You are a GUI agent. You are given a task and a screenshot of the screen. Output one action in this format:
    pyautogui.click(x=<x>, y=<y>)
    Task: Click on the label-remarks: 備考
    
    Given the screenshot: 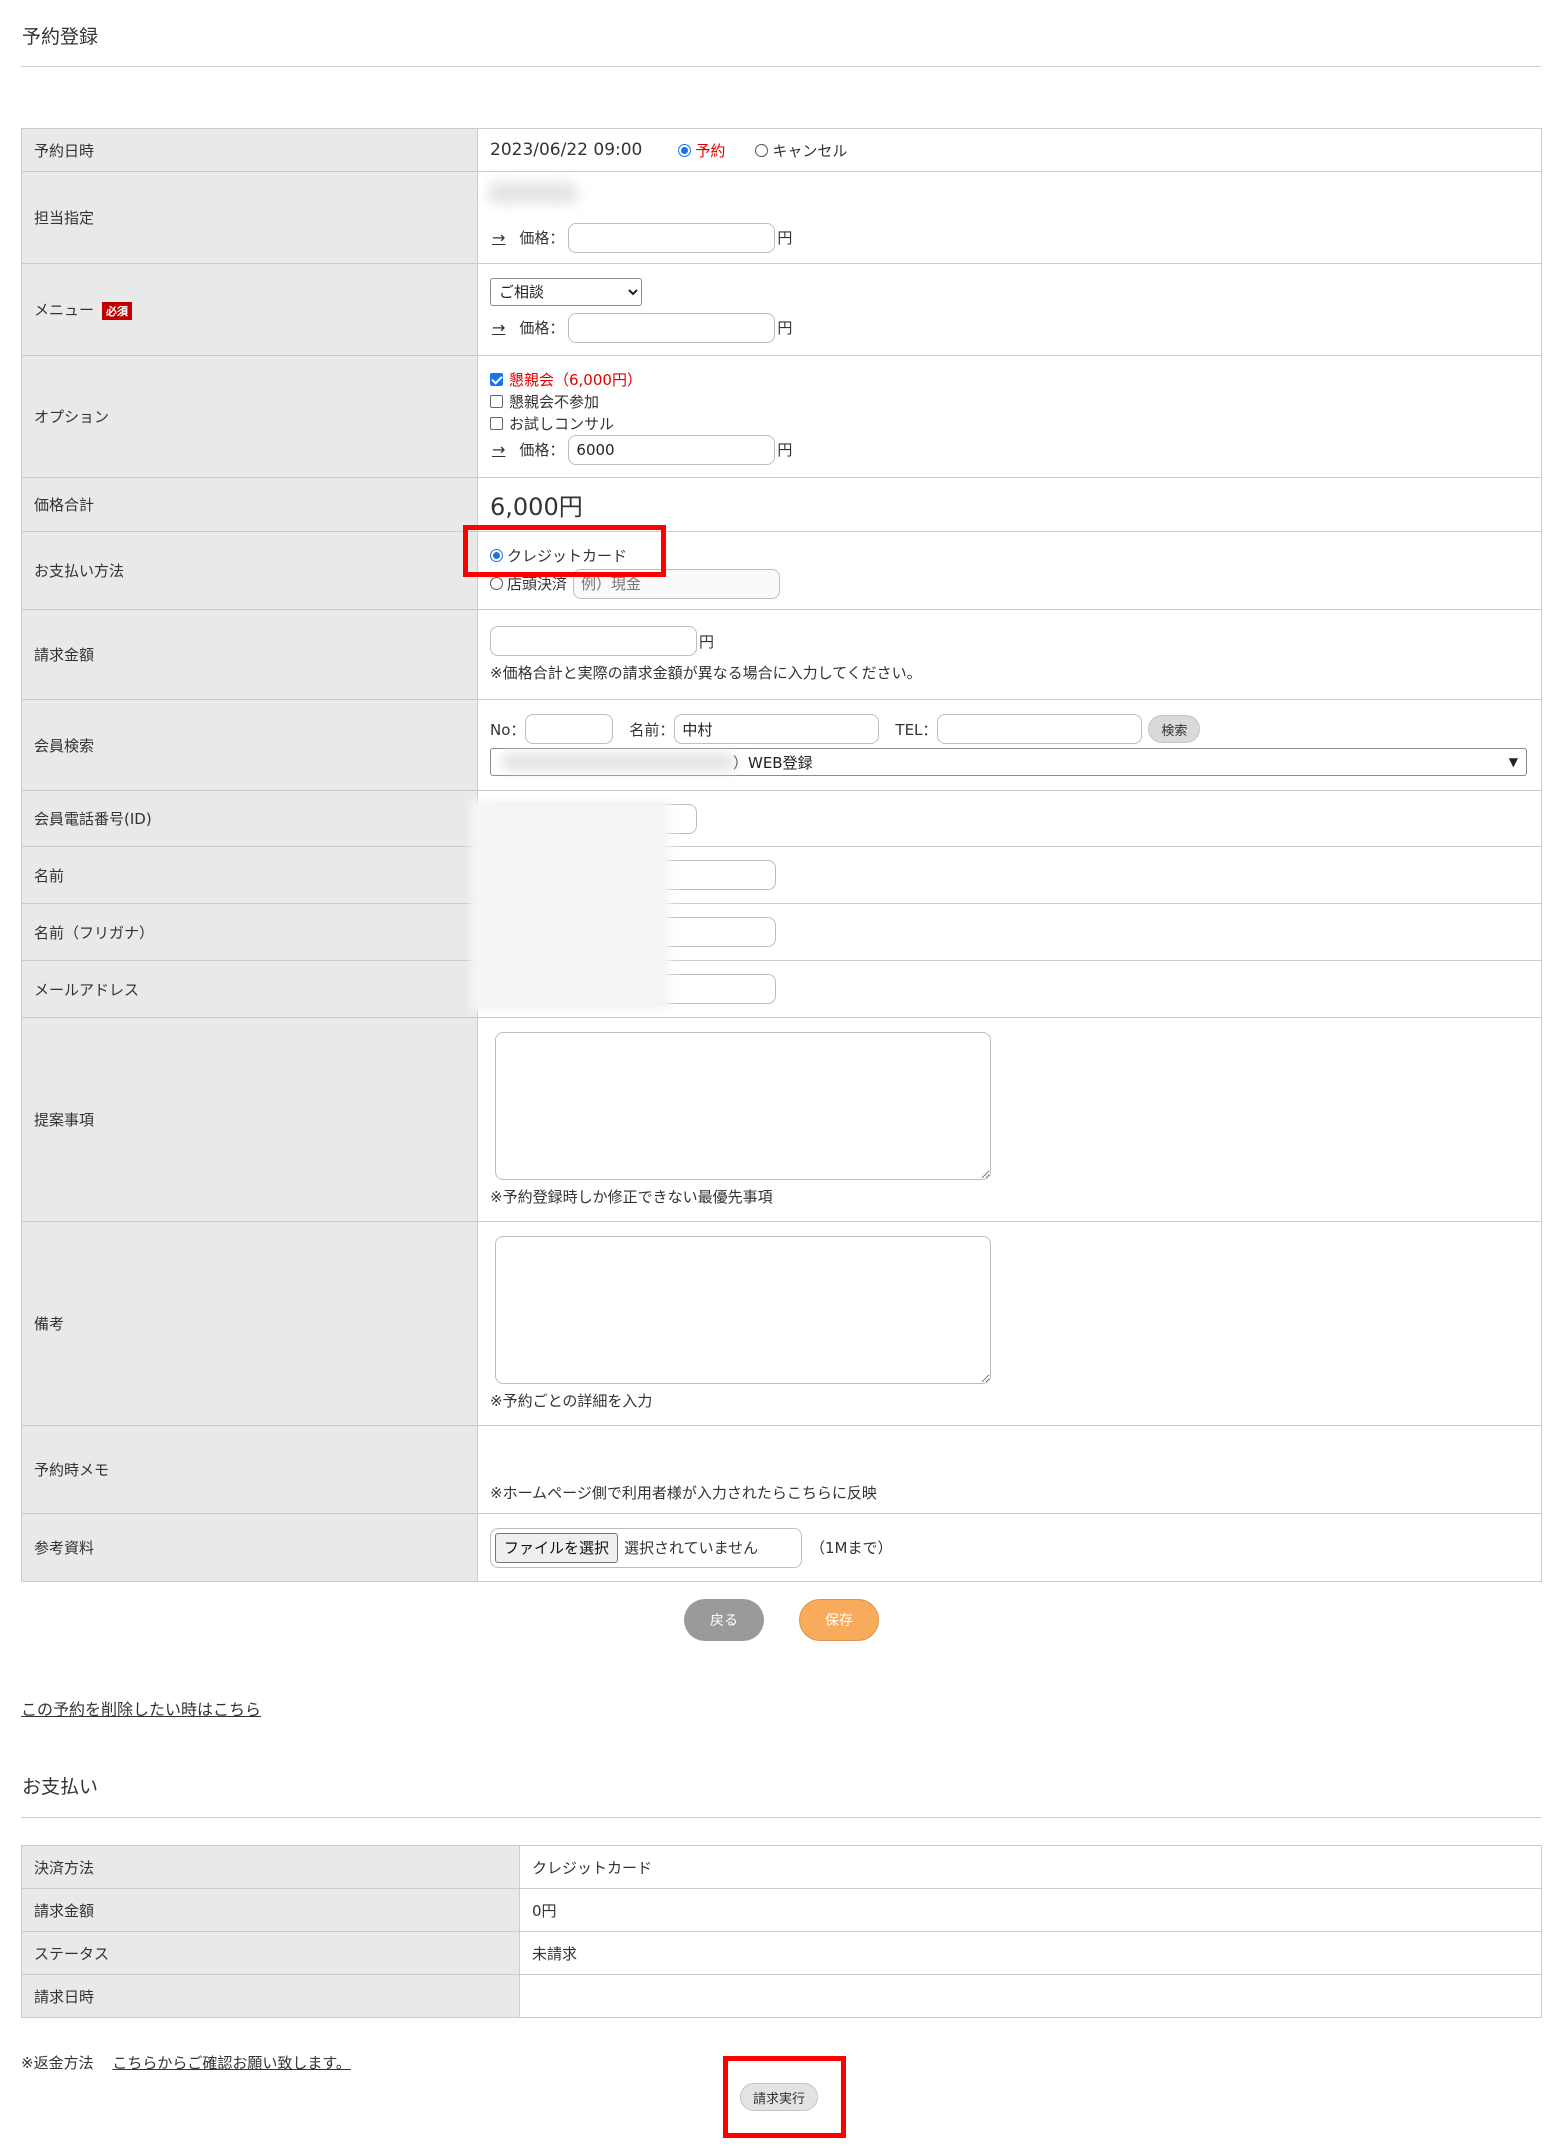 What is the action you would take?
    pyautogui.click(x=249, y=1323)
    